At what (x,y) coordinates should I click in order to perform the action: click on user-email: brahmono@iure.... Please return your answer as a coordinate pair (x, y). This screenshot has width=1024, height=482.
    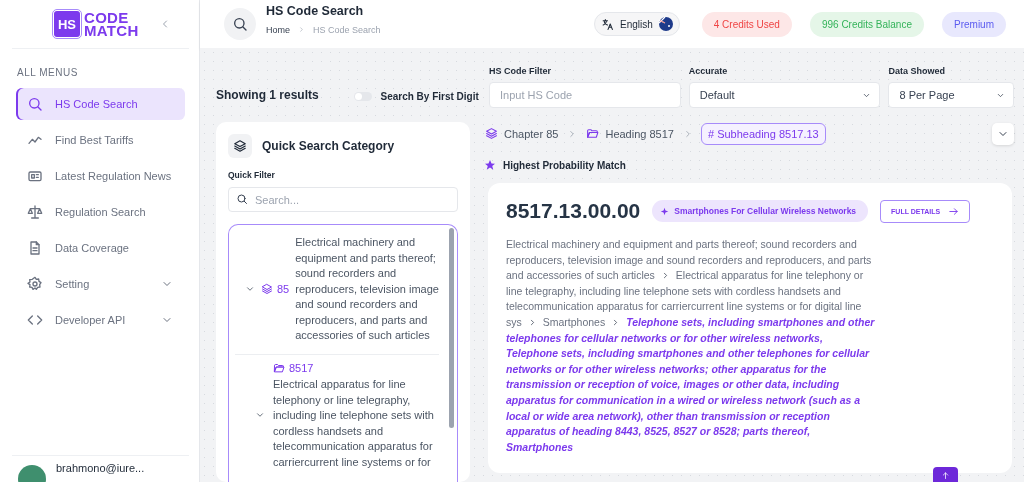
    Looking at the image, I should click on (100, 468).